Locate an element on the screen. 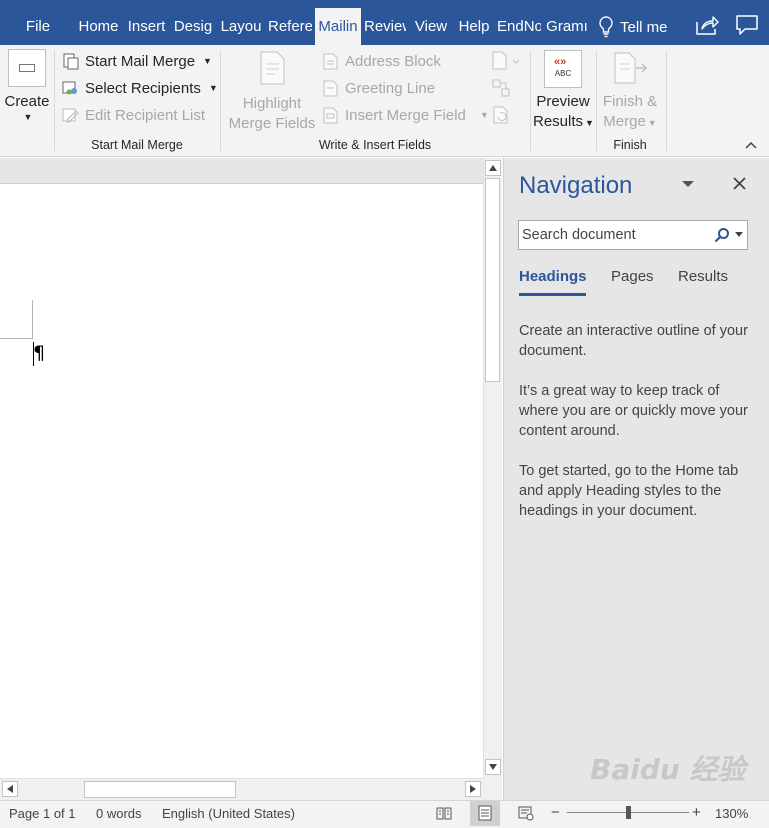 The image size is (769, 828). scroll-down-button is located at coordinates (493, 767).